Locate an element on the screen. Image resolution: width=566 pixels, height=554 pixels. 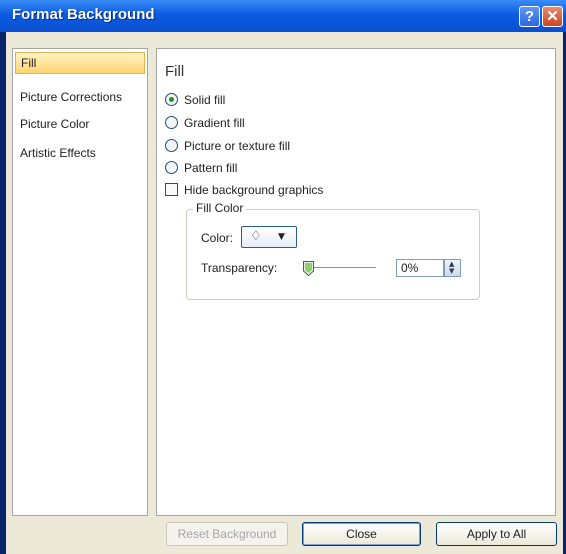
gradient-fill-label: Gradient fill is located at coordinates (214, 123).